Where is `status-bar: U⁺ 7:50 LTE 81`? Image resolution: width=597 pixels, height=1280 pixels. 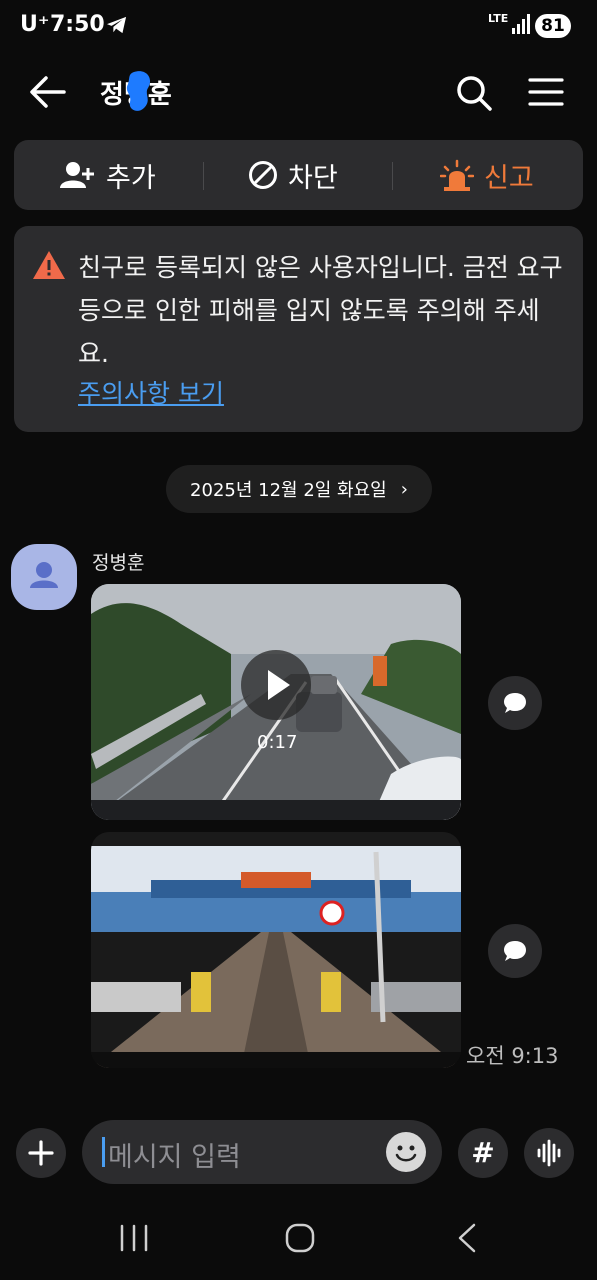
status-bar: U⁺ 7:50 LTE 81 is located at coordinates (298, 26).